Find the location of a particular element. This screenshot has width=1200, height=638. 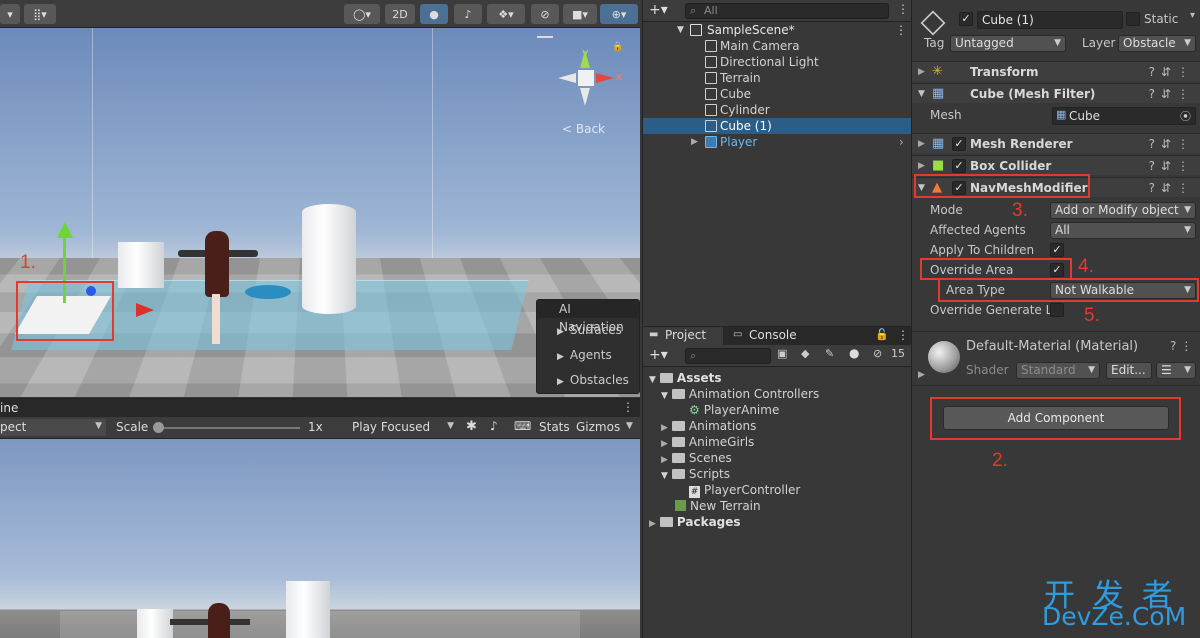

tree-anime-girls: ▶ AnimeGirls is located at coordinates (707, 442).